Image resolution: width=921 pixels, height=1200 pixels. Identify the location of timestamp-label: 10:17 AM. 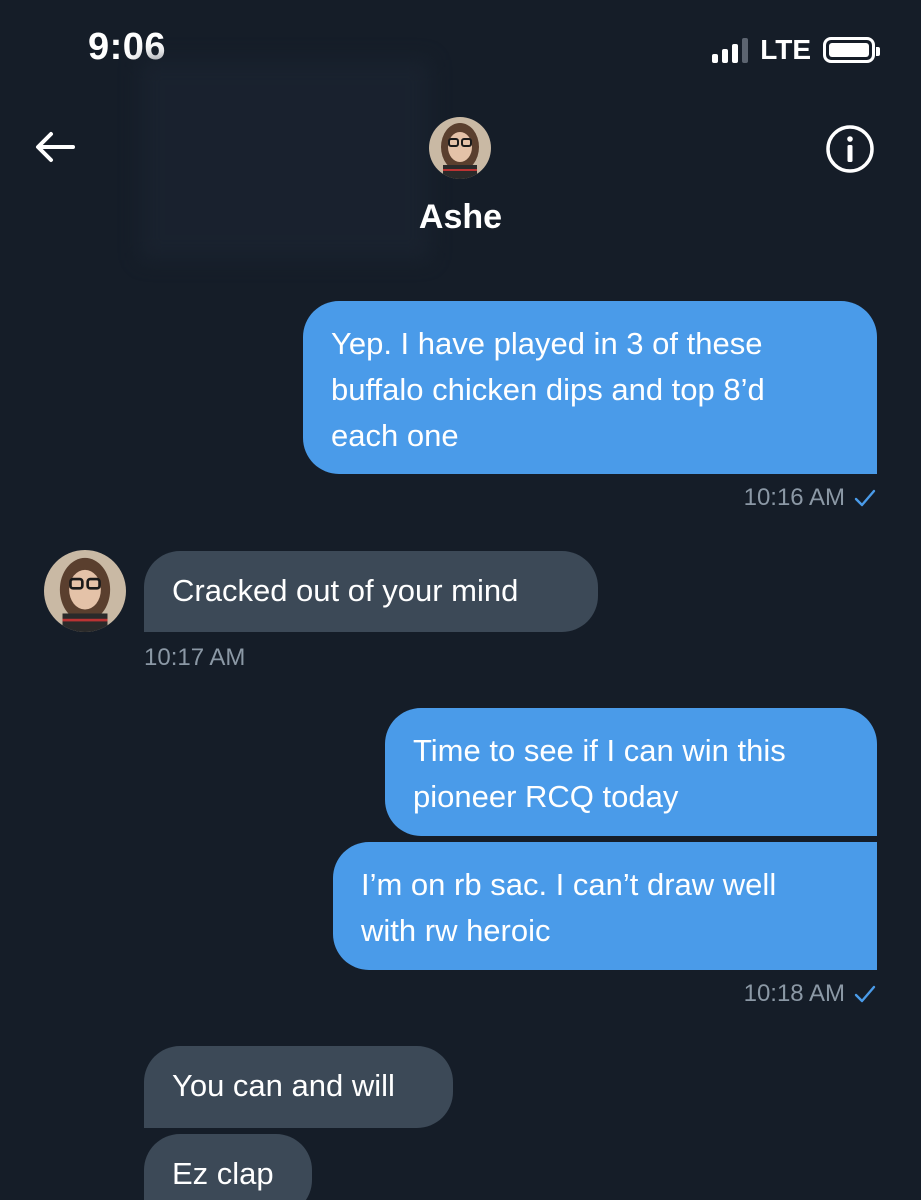
(195, 657).